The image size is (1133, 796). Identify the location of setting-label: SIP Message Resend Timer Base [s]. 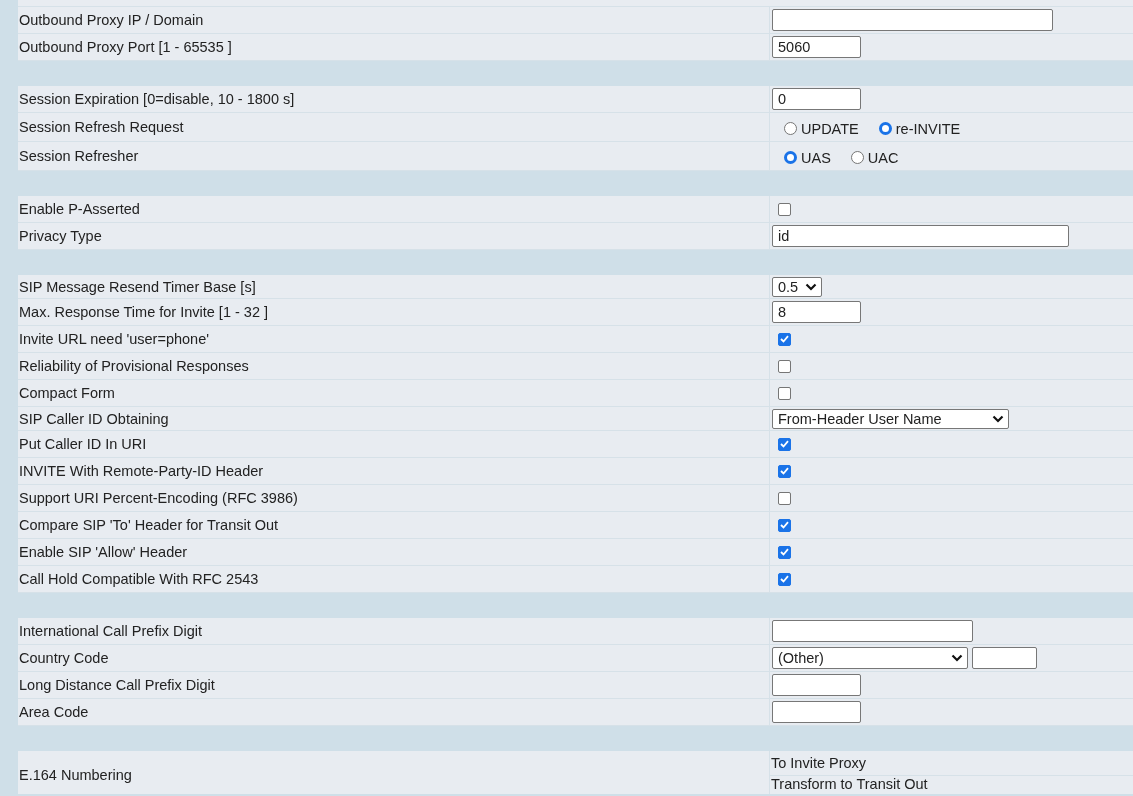
(137, 286).